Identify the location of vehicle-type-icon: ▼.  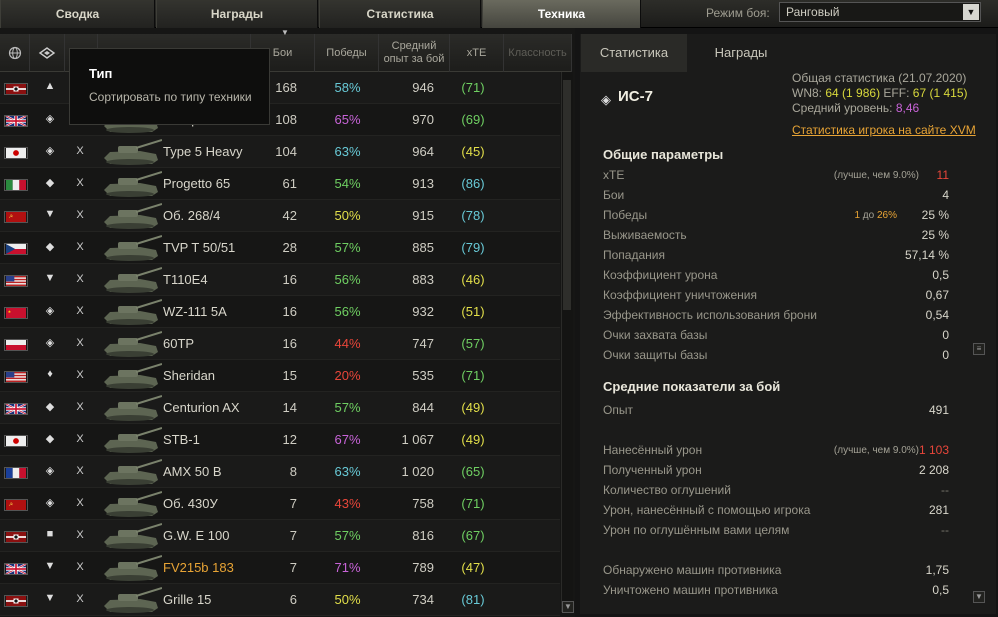
(50, 214).